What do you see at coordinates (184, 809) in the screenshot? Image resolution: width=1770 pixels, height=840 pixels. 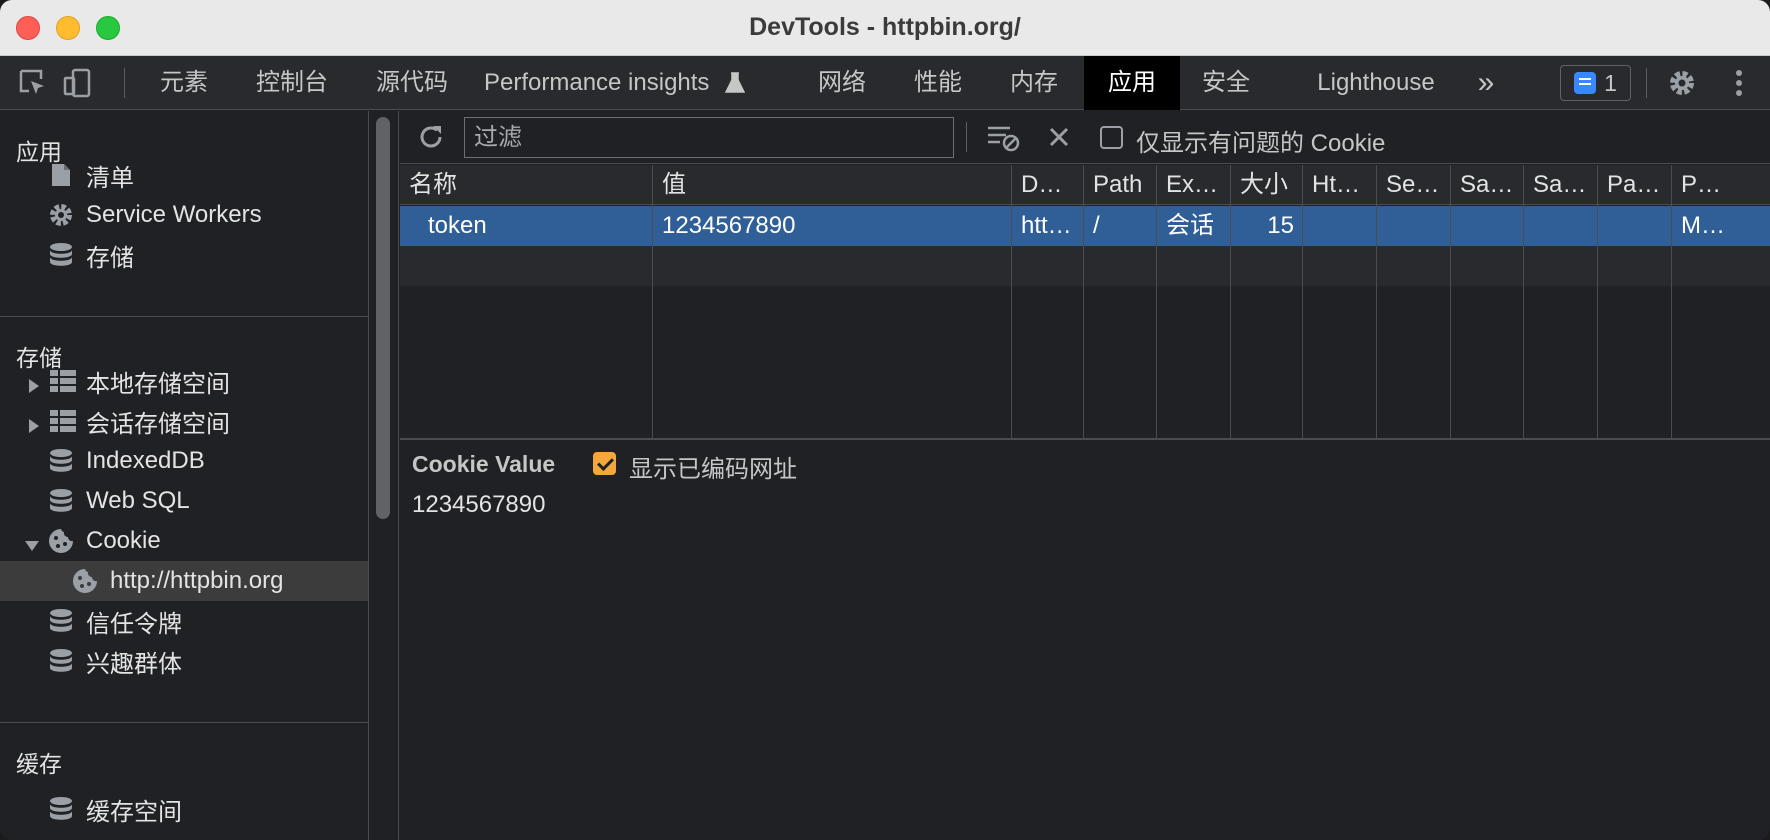 I see `sidebar-item-cache-storage: 缓存空间` at bounding box center [184, 809].